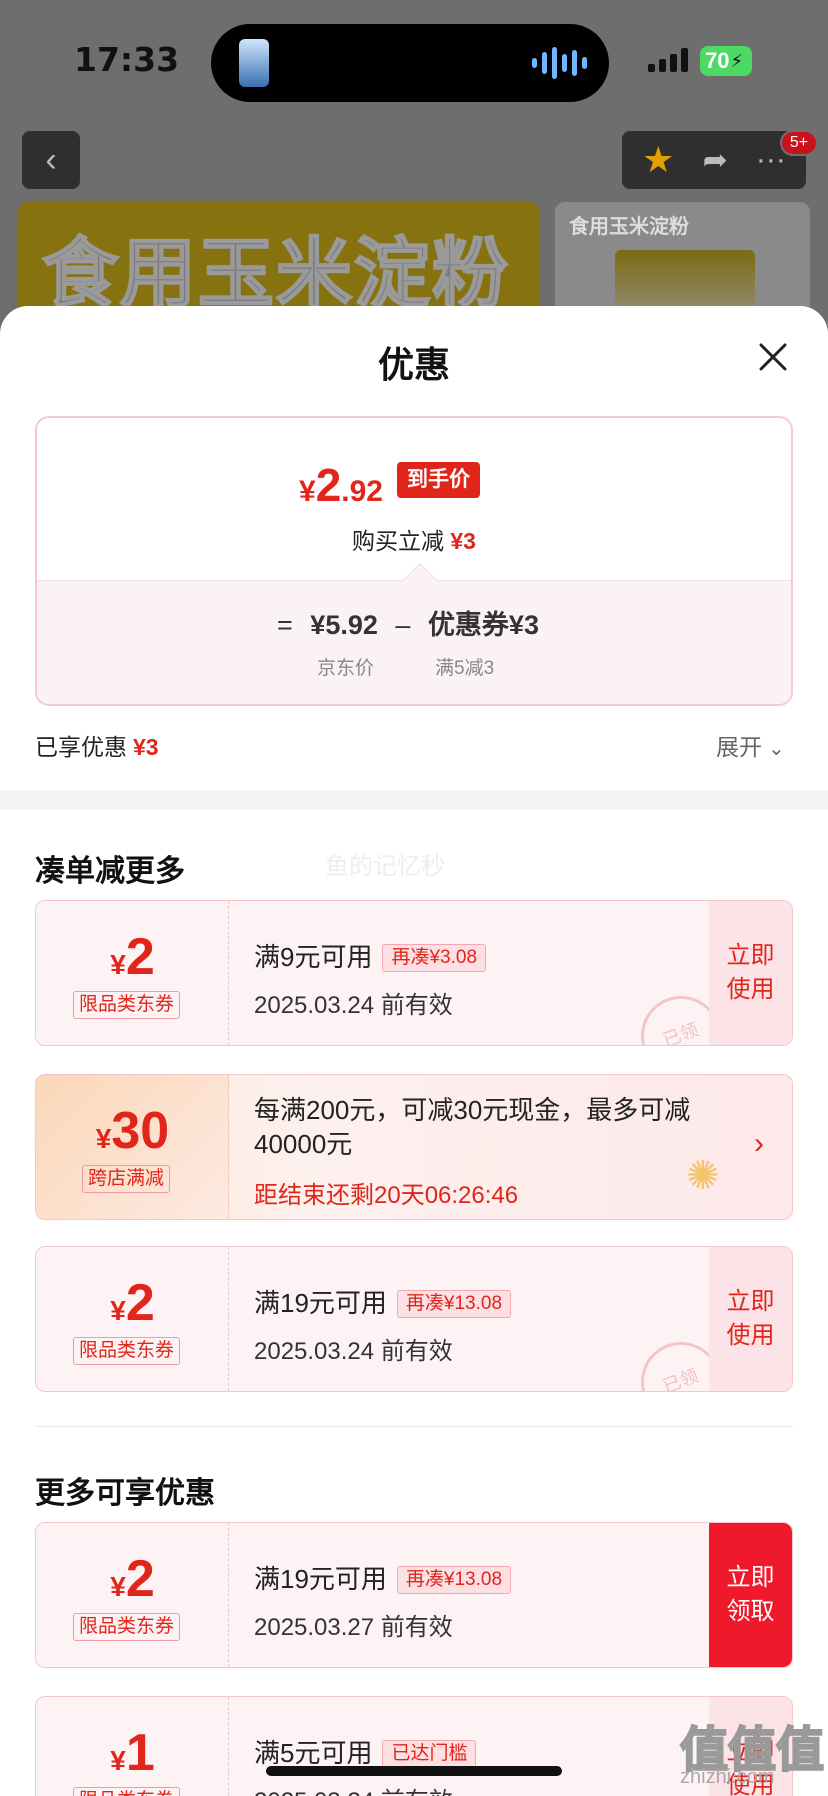 The width and height of the screenshot is (828, 1796). I want to click on jd-price-label: 京东价, so click(346, 668).